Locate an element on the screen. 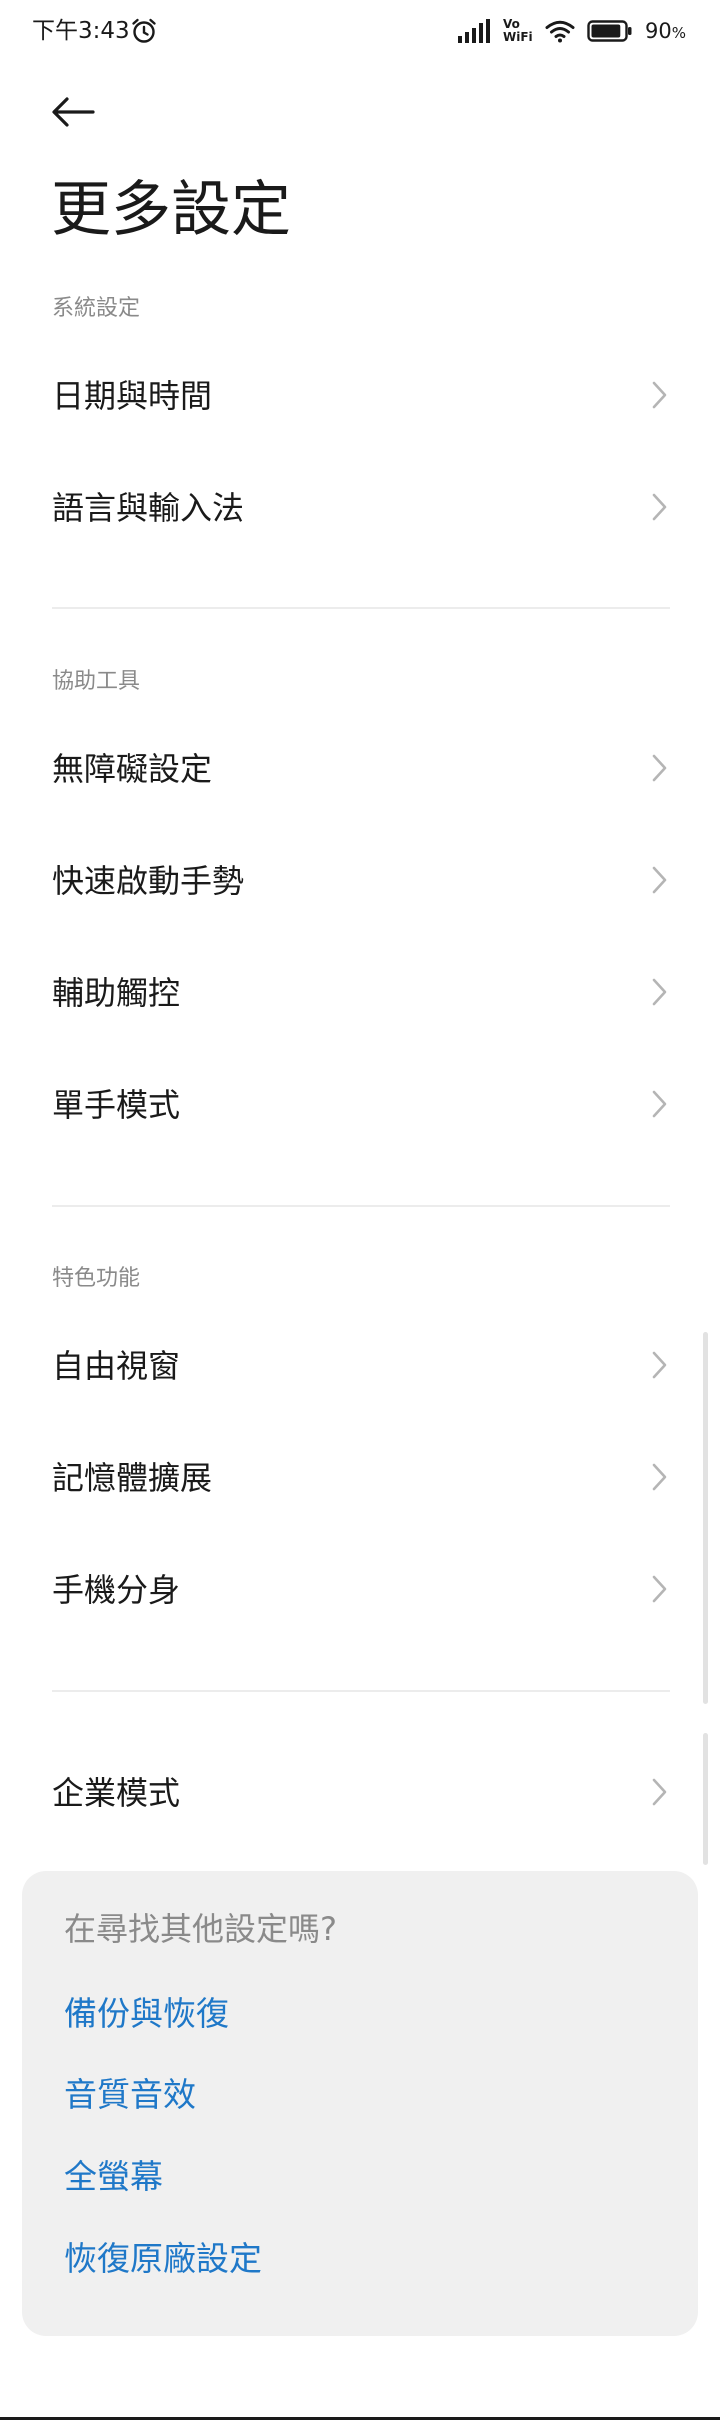 Image resolution: width=720 pixels, height=2420 pixels. suggestion-link-sound-effects: 音質音效 is located at coordinates (130, 2095).